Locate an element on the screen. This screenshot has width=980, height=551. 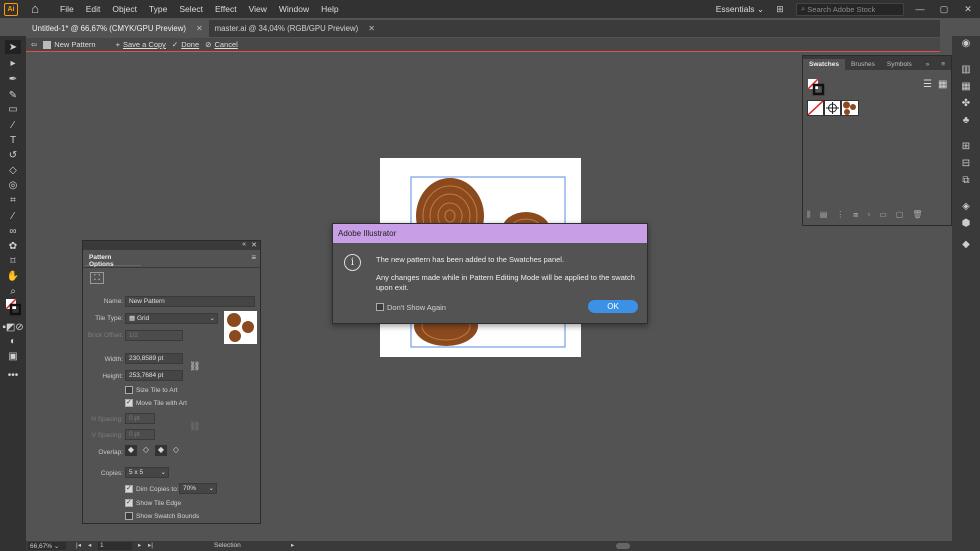
menu-object: Object is located at coordinates (124, 9).